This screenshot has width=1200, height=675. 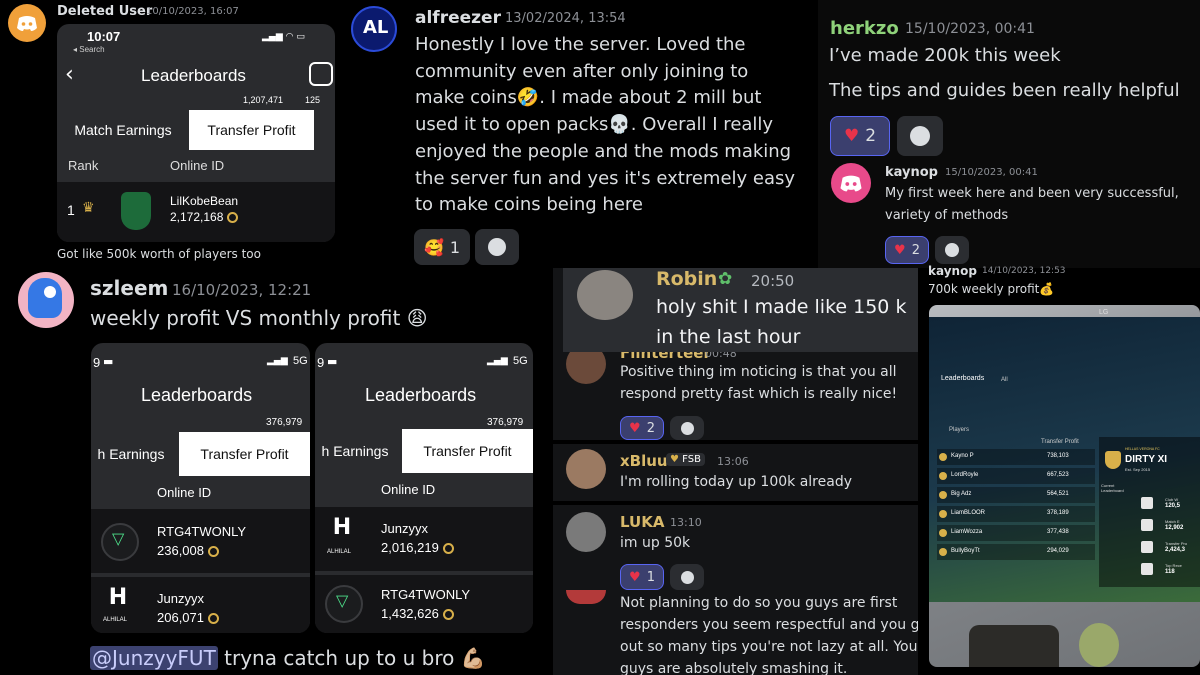 I want to click on signal-icon: ▂▄▆, so click(x=277, y=361).